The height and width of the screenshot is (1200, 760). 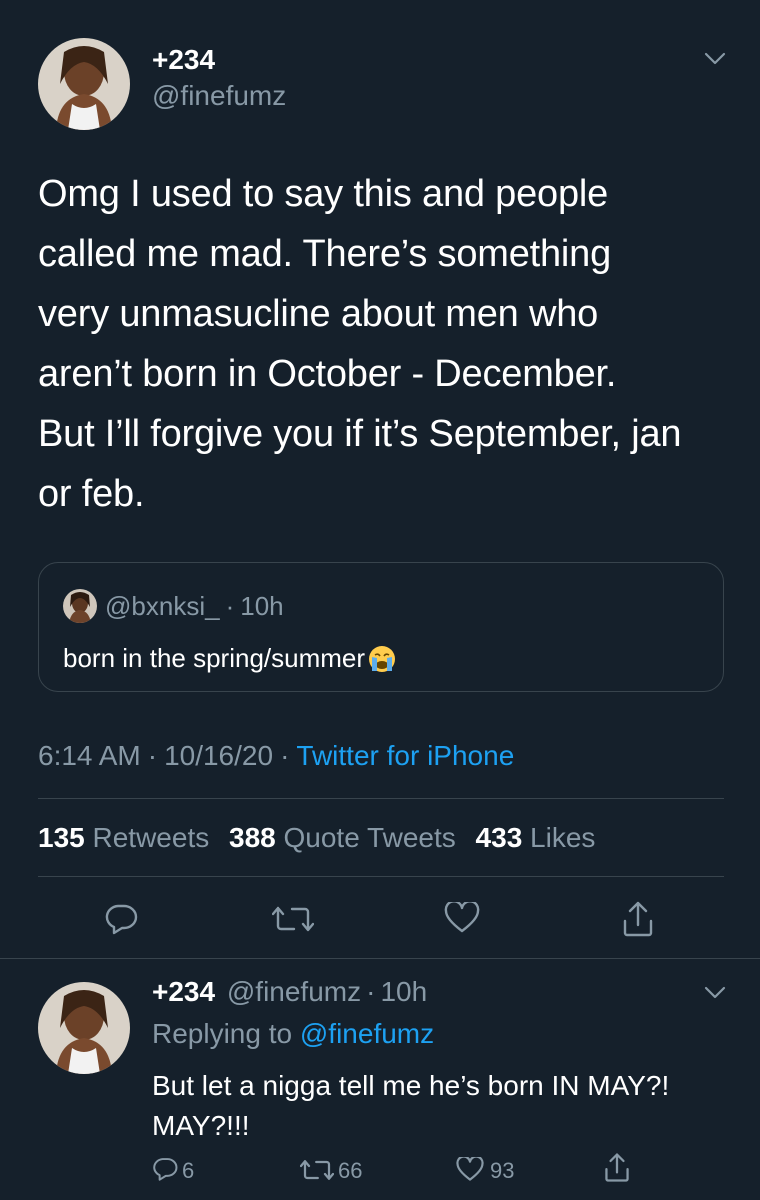 I want to click on quoted-handle: @bxnksi_, so click(x=162, y=606).